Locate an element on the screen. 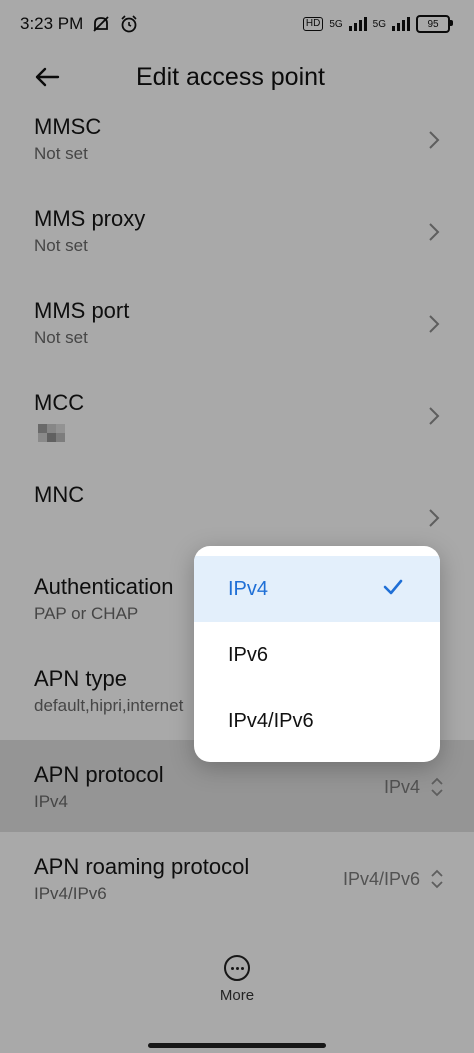 This screenshot has width=474, height=1053. option-label: IPv4 is located at coordinates (248, 588).